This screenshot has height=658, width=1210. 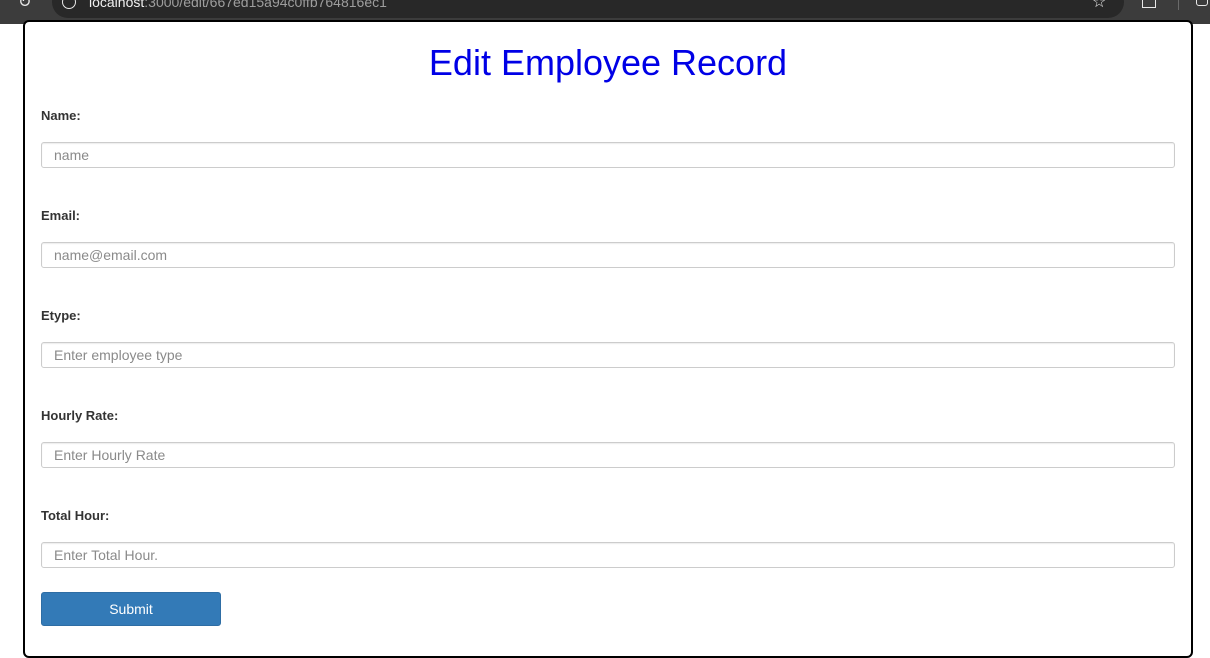 What do you see at coordinates (265, 5) in the screenshot?
I see `url-path: :3000/edit/667ed15a94c0ffb764816ec1` at bounding box center [265, 5].